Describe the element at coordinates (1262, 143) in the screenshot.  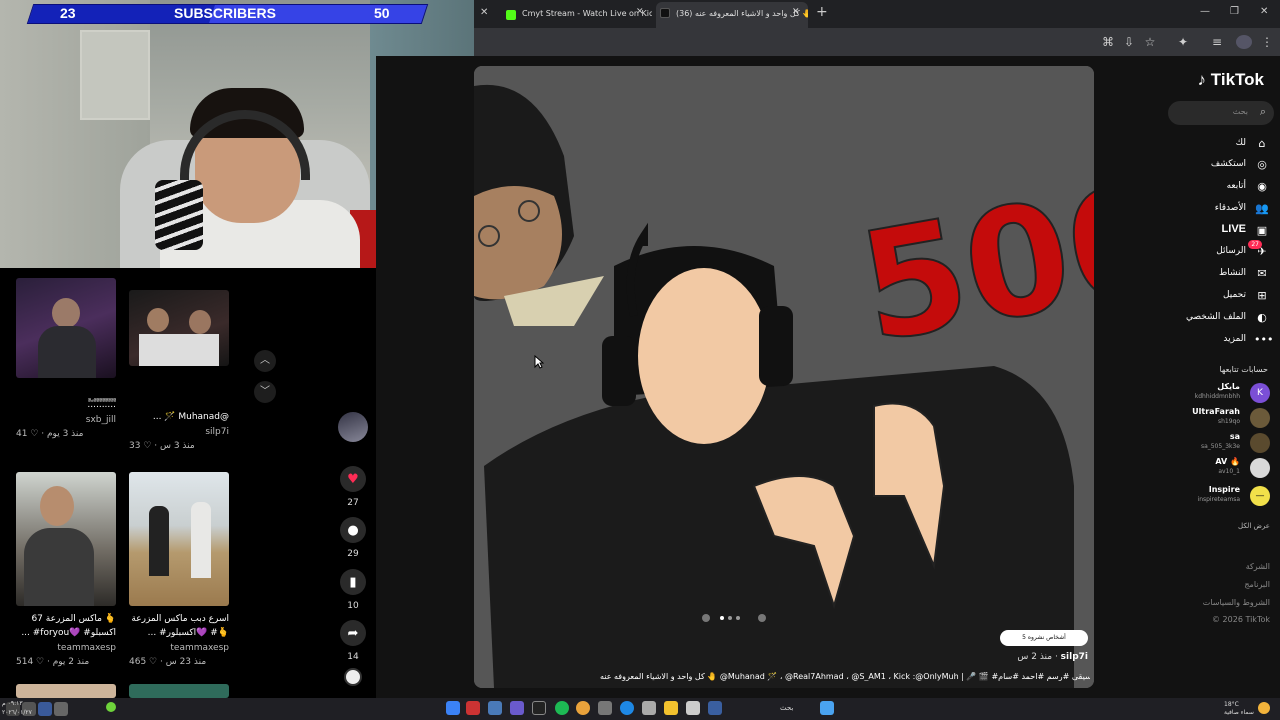
I see `home-icon: ⌂` at that location.